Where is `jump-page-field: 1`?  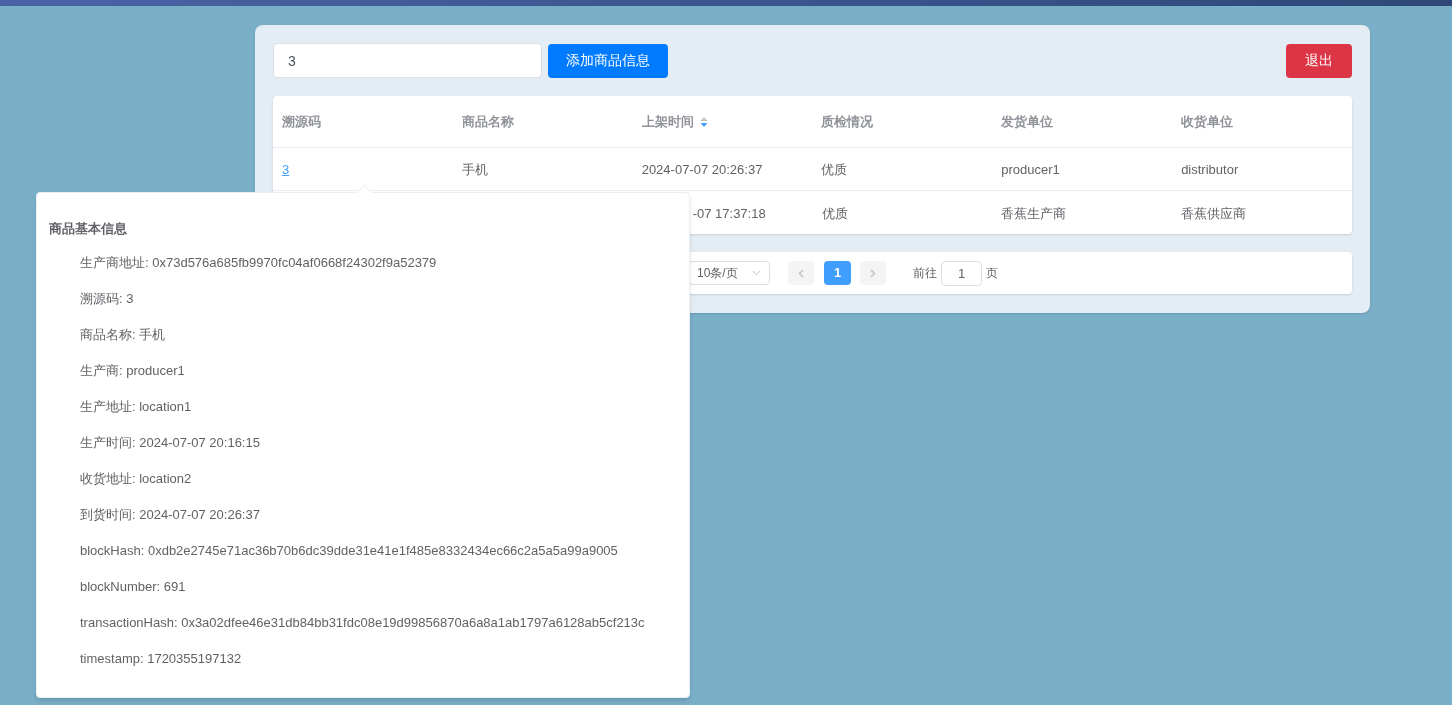 jump-page-field: 1 is located at coordinates (961, 273).